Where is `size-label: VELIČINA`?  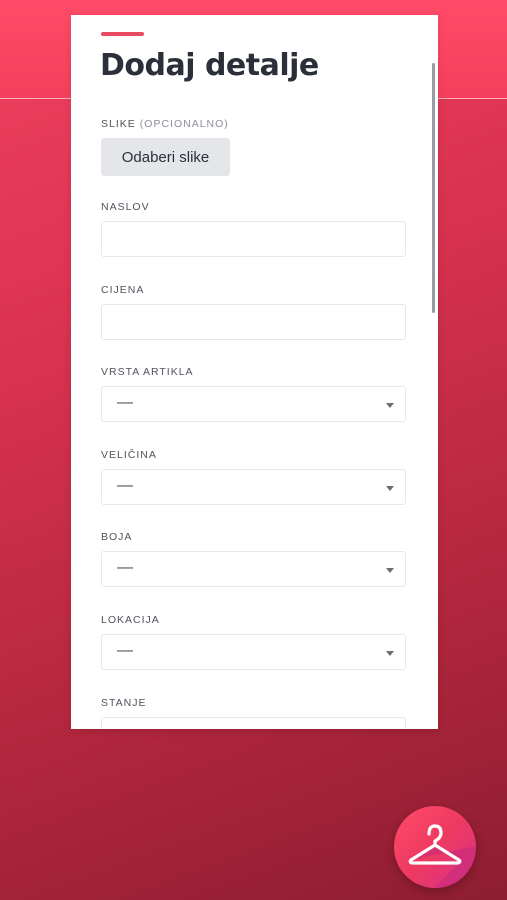 size-label: VELIČINA is located at coordinates (129, 455).